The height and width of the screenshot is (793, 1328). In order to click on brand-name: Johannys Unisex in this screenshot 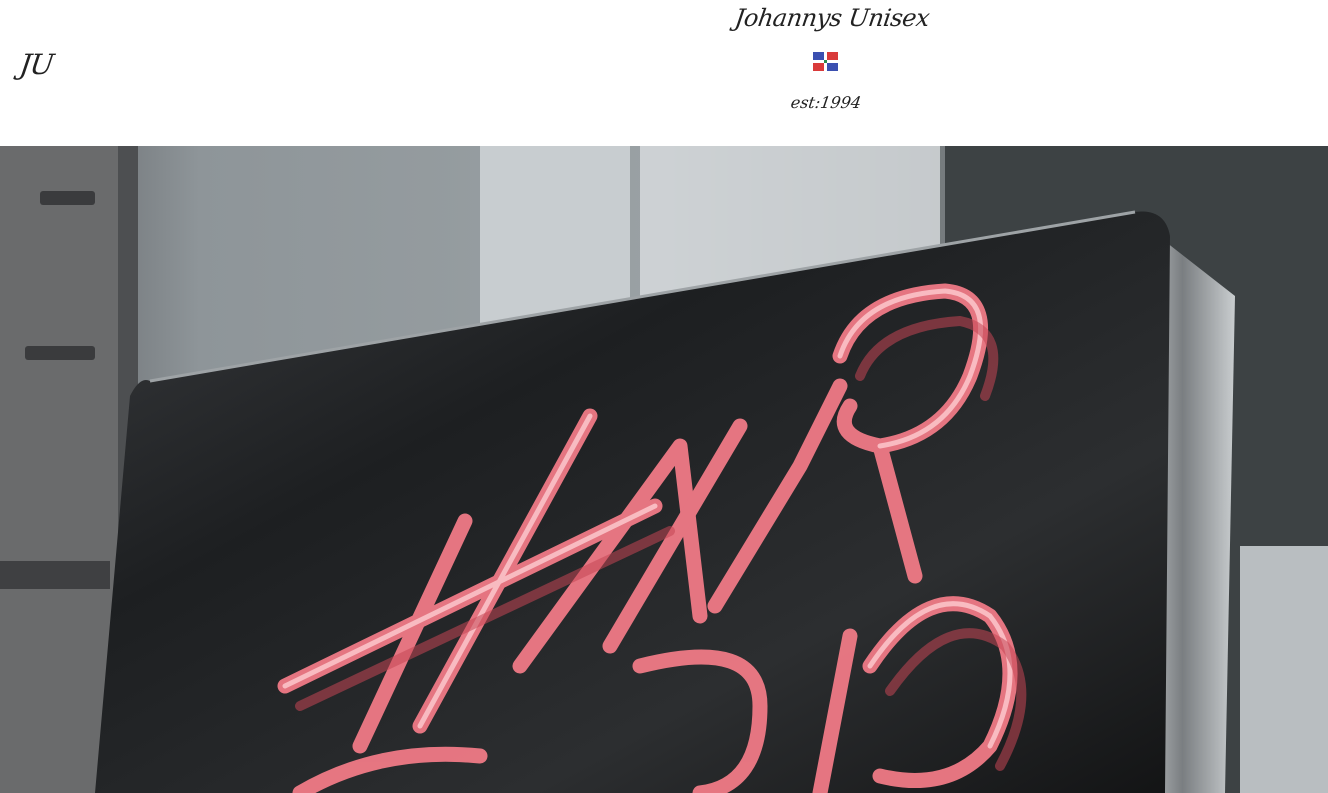, I will do `click(832, 18)`.